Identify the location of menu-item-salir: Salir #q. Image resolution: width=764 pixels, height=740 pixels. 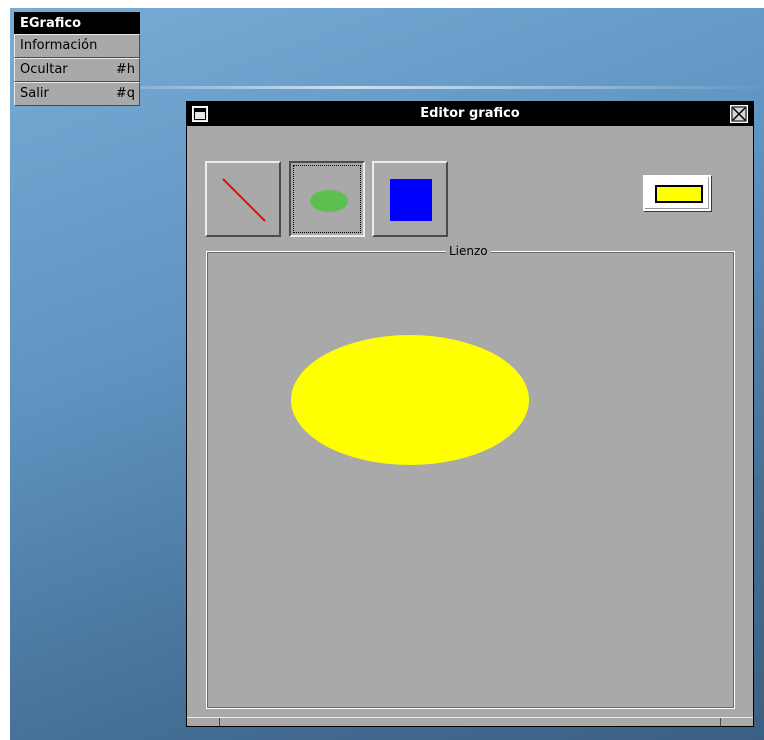
(77, 94).